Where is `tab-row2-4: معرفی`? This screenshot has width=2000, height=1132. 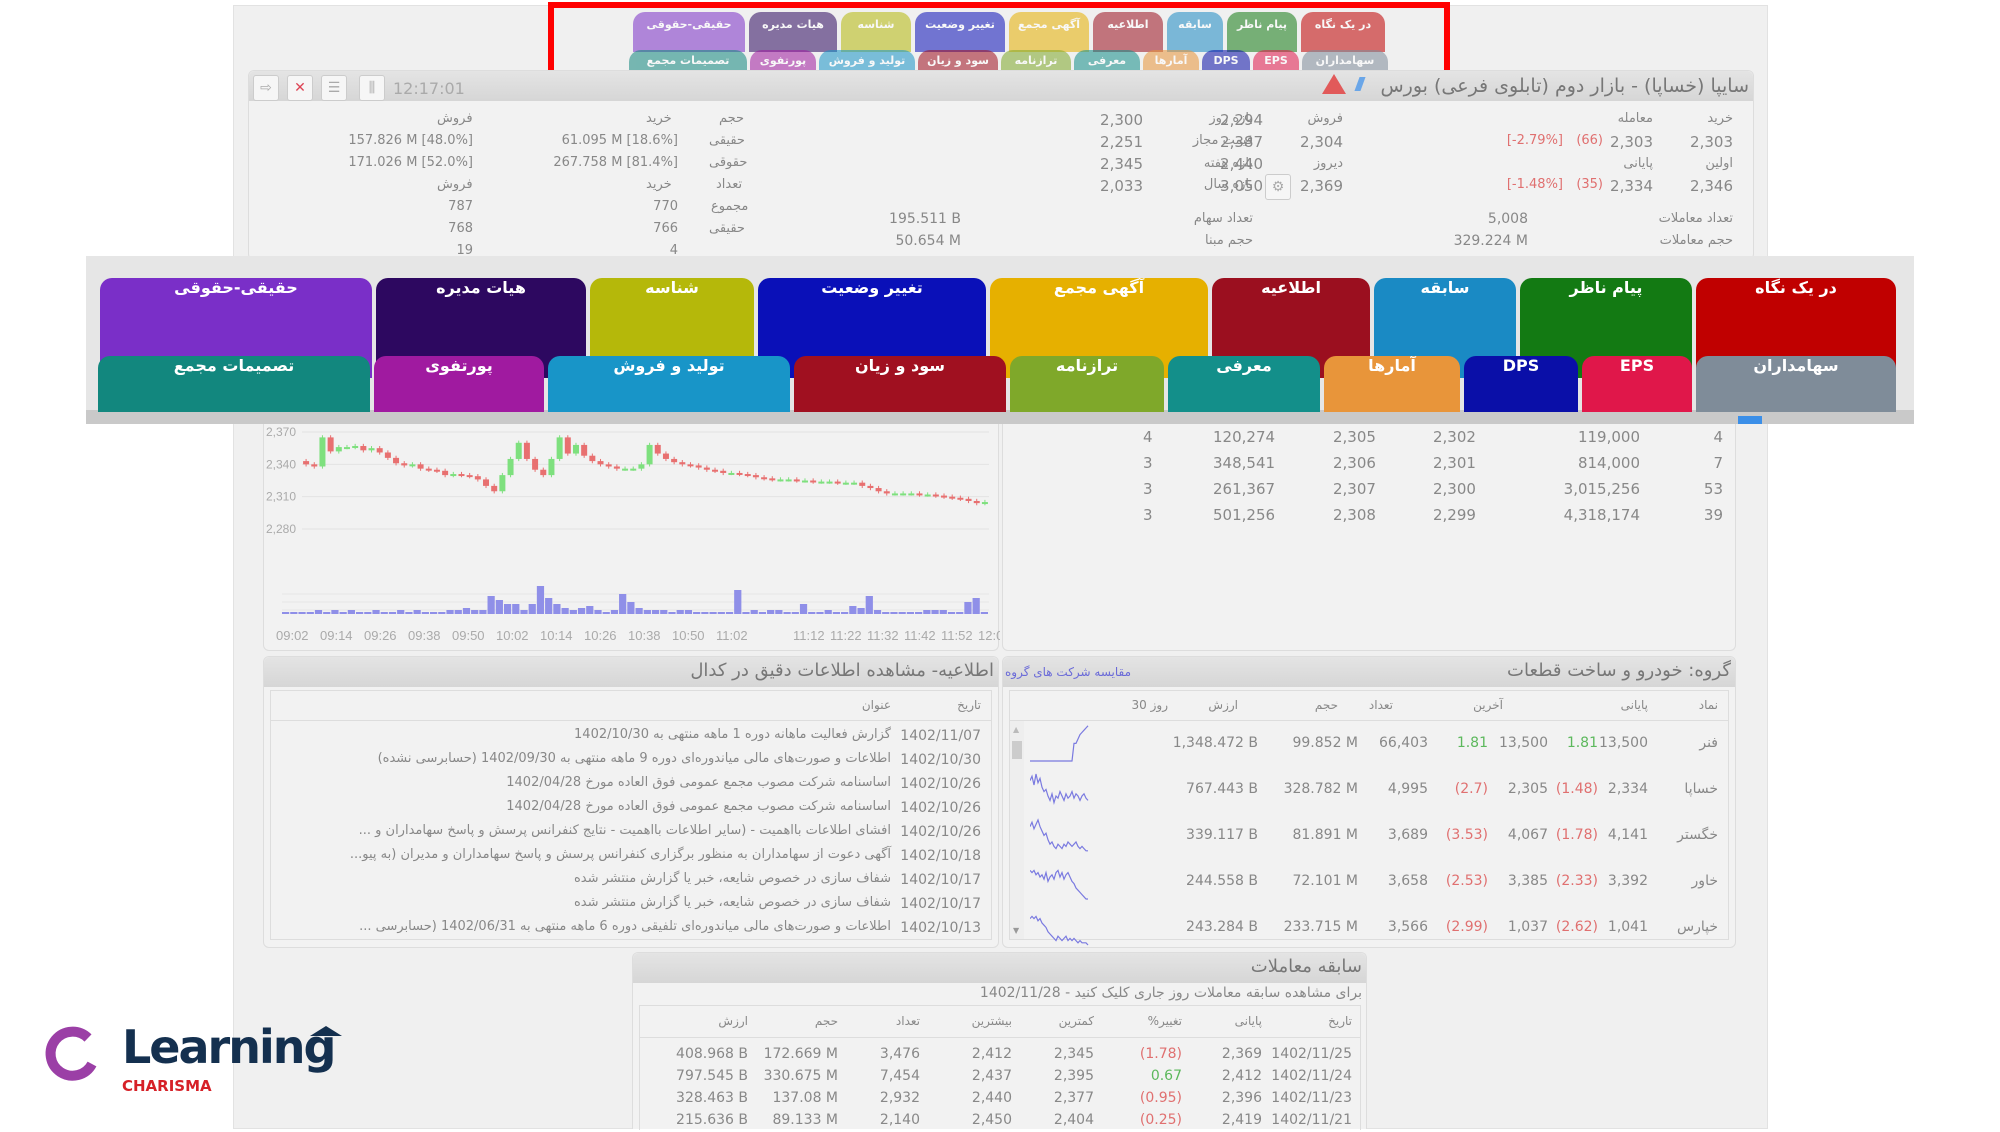 tab-row2-4: معرفی is located at coordinates (1244, 384).